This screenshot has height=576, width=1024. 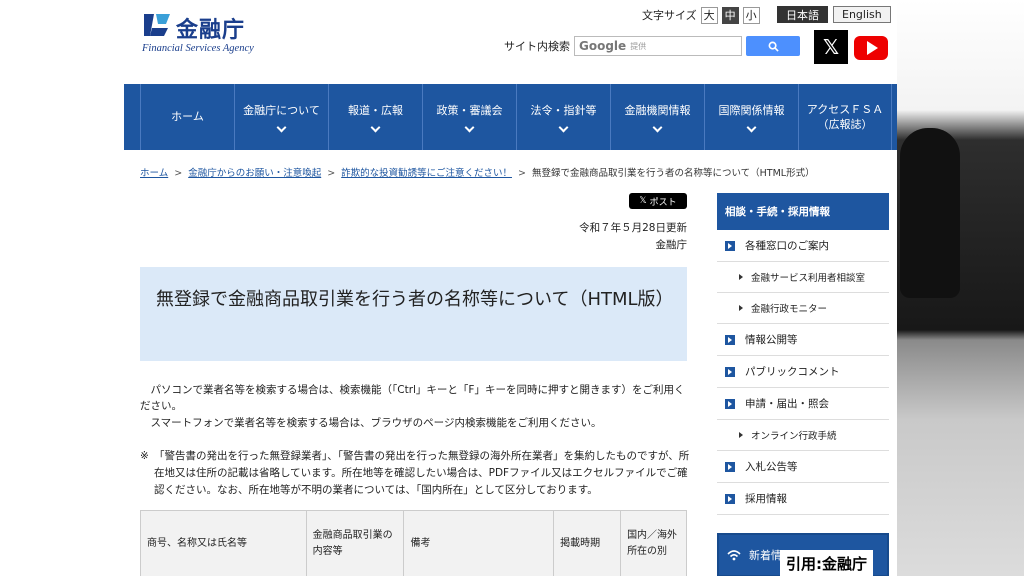 I want to click on backdrop-left, so click(x=62, y=288).